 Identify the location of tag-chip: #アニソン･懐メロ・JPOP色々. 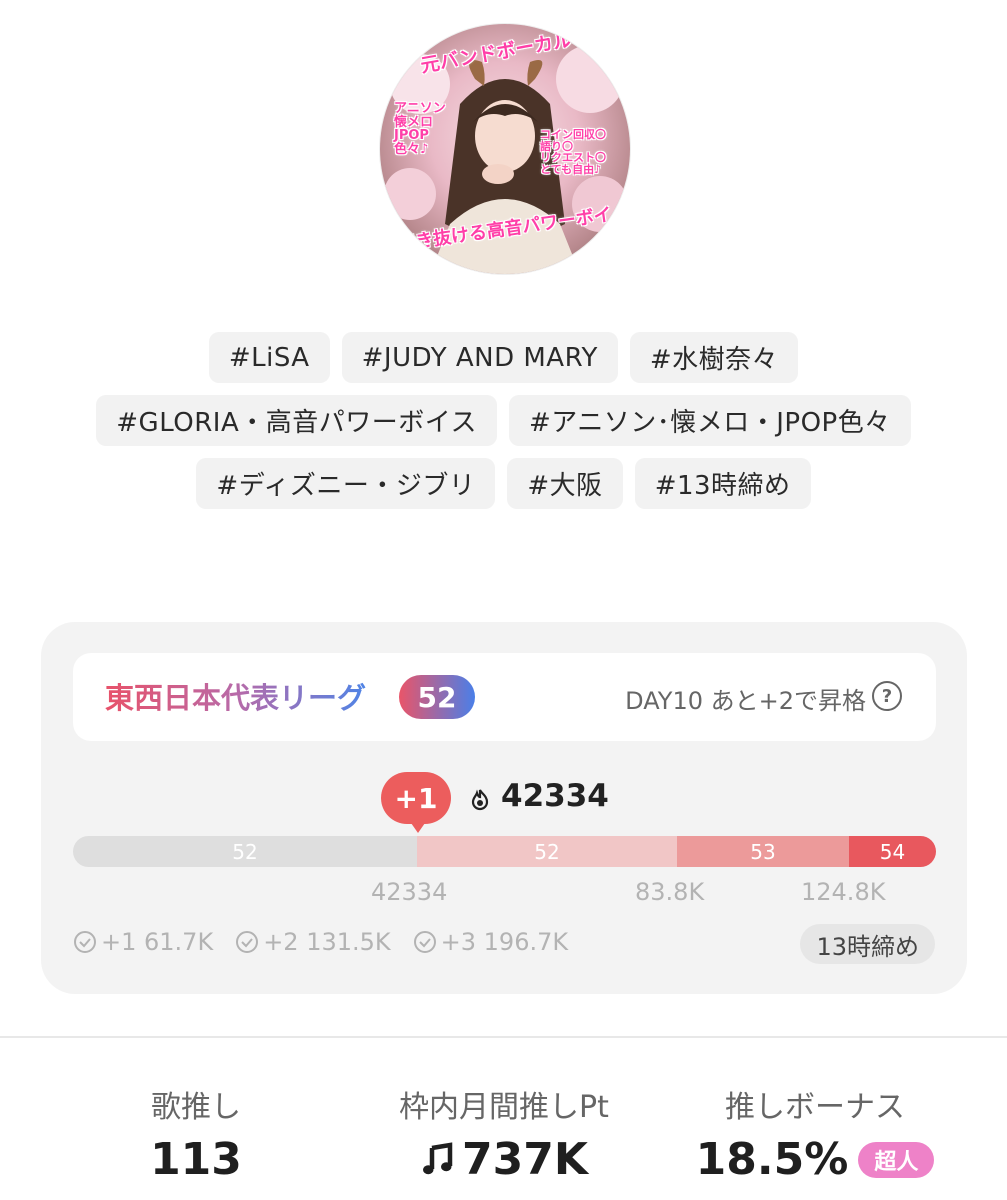
(709, 420).